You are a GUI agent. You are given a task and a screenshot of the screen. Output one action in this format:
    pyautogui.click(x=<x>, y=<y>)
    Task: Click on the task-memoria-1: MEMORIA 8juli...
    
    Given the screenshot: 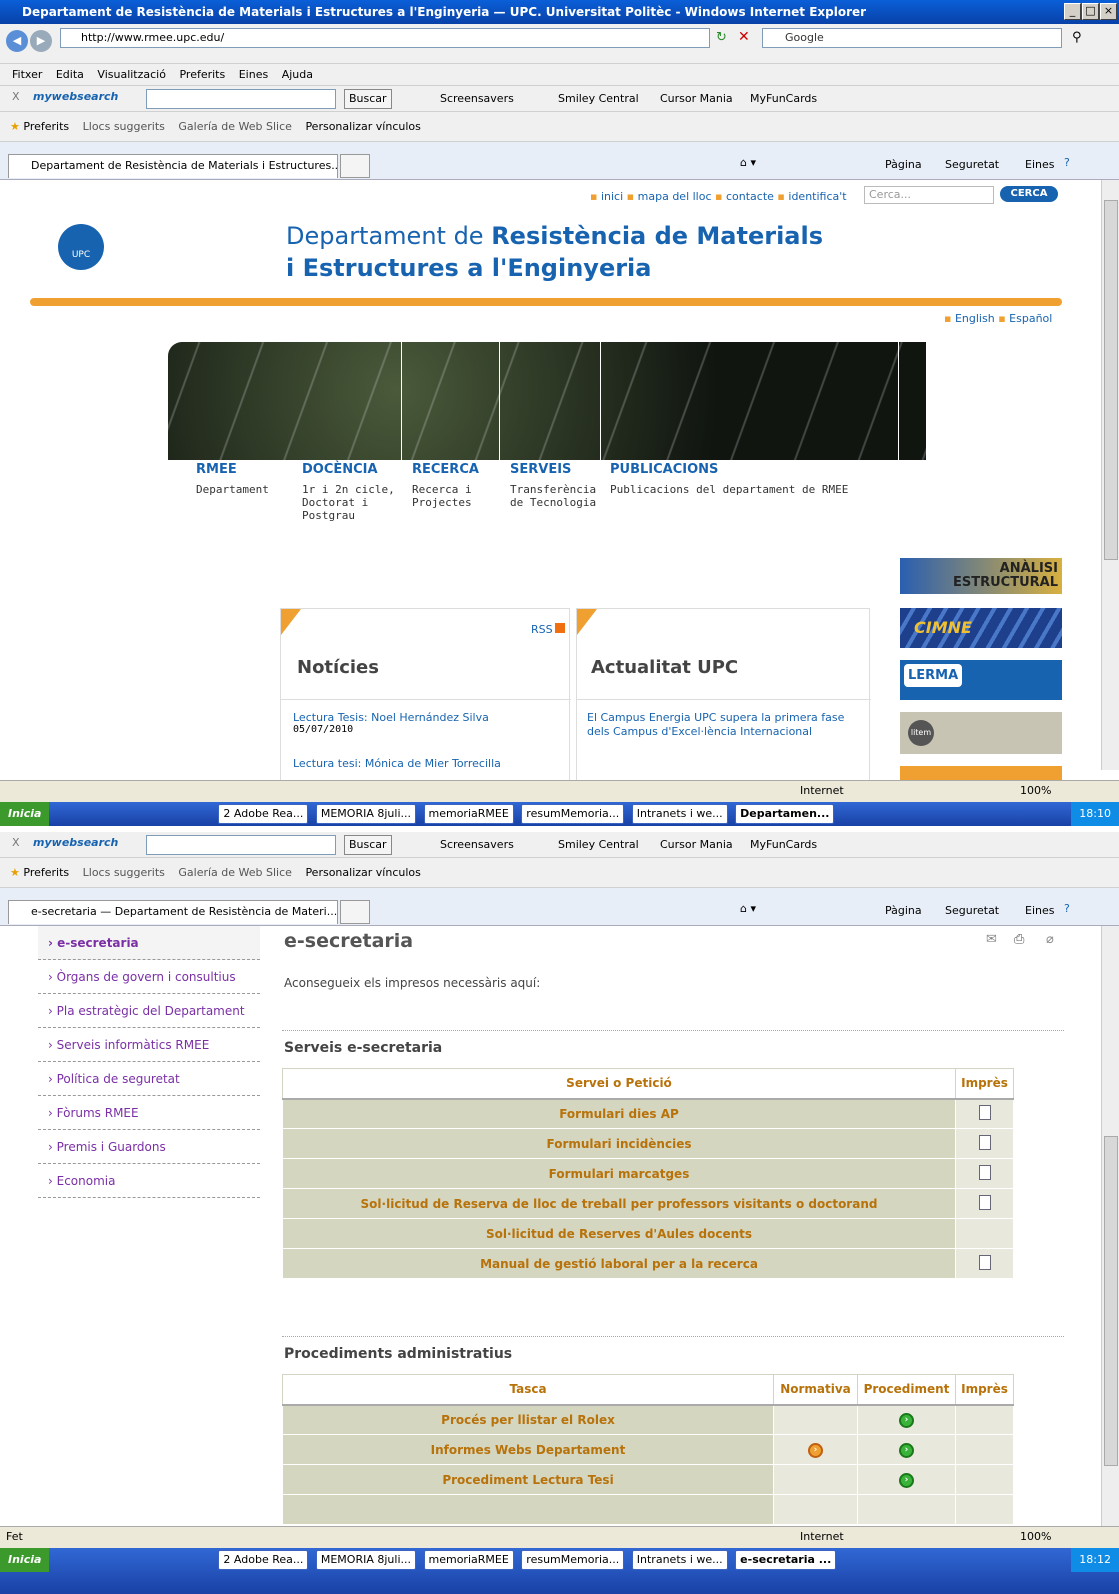 What is the action you would take?
    pyautogui.click(x=365, y=814)
    